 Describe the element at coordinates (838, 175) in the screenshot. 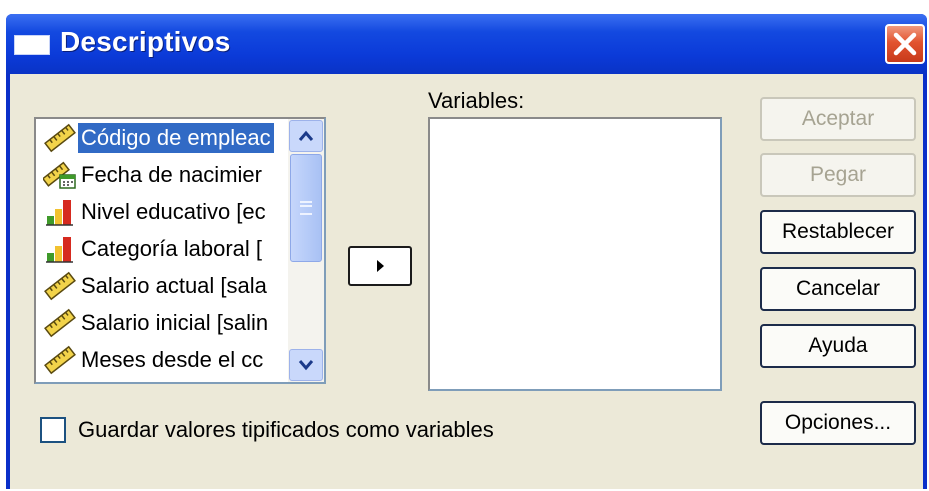

I see `paste-button: Pegar` at that location.